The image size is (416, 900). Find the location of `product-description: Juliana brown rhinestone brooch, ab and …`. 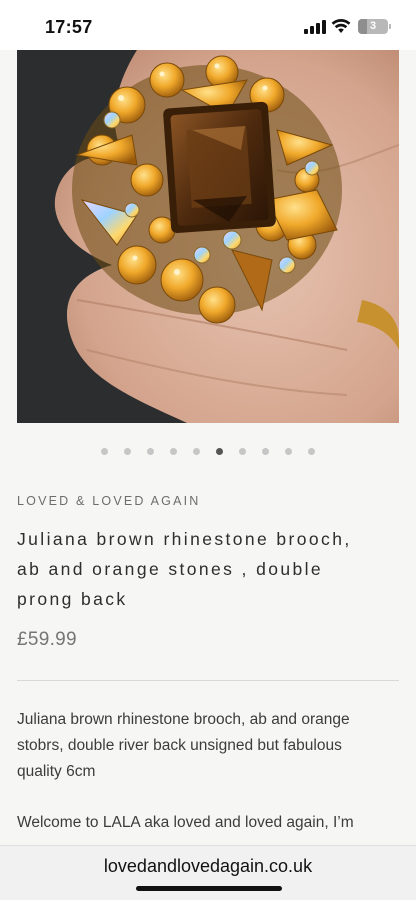

product-description: Juliana brown rhinestone brooch, ab and … is located at coordinates (202, 746).